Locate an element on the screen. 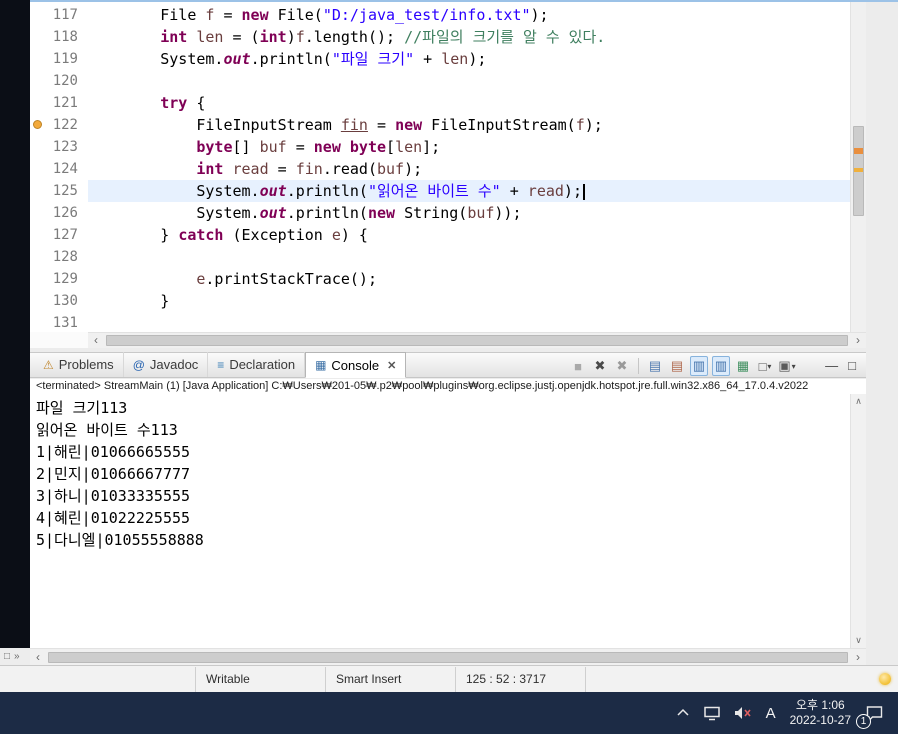  tab-label: Declaration is located at coordinates (262, 364).